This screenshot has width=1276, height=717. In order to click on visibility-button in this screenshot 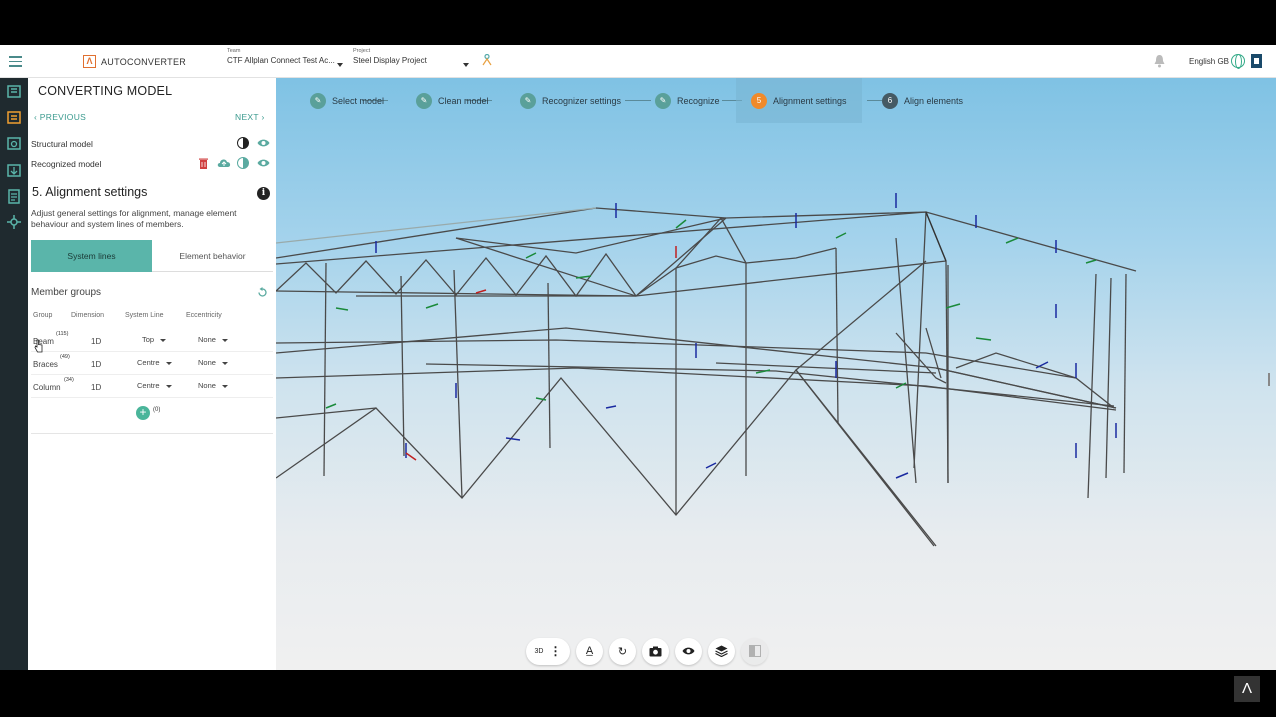, I will do `click(688, 651)`.